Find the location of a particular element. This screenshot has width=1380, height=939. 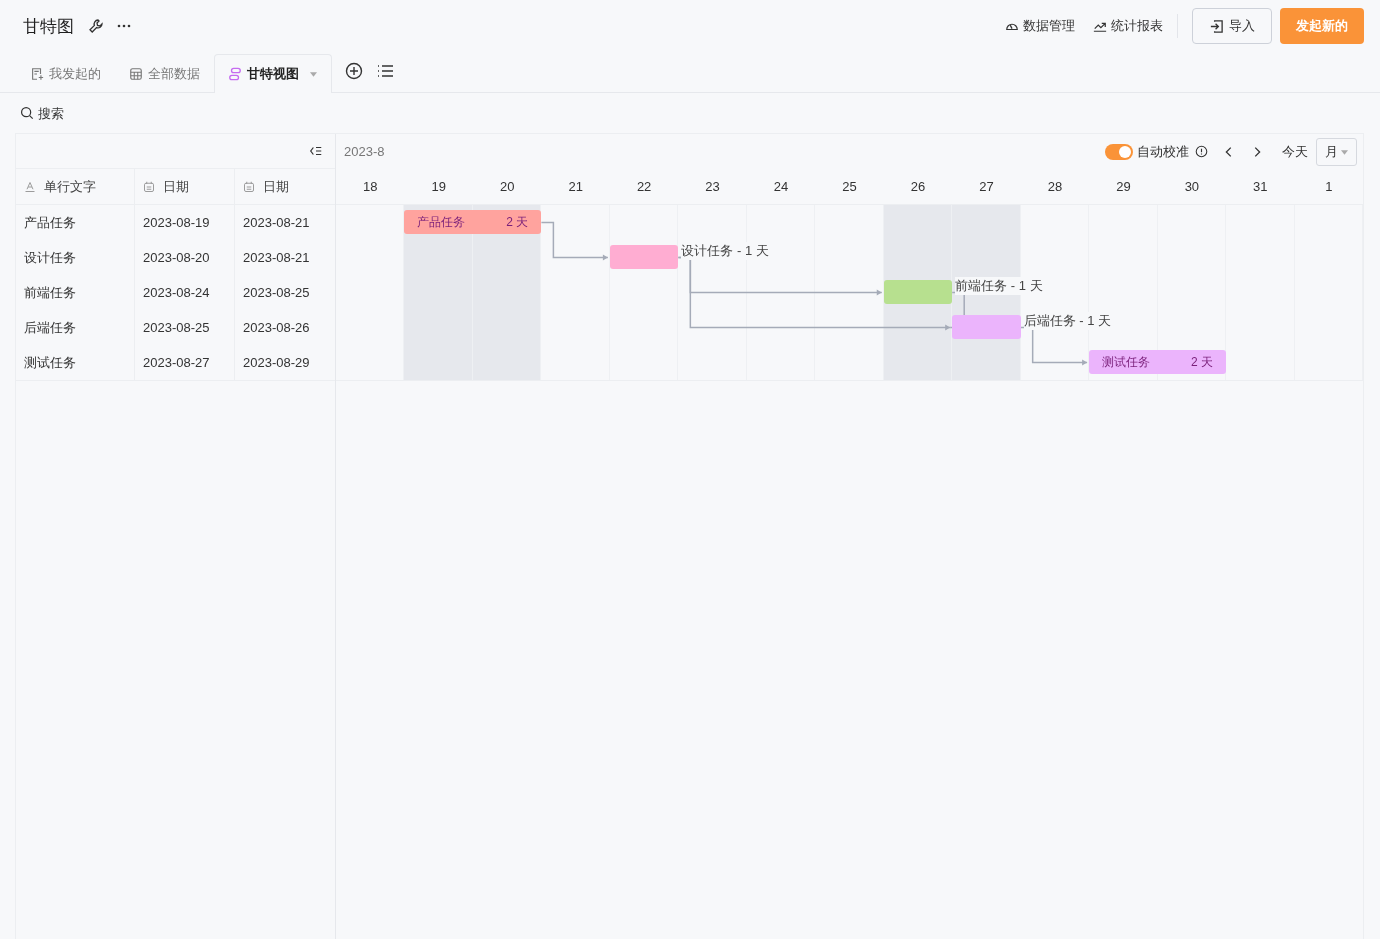

day-label: 31 is located at coordinates (1260, 187).